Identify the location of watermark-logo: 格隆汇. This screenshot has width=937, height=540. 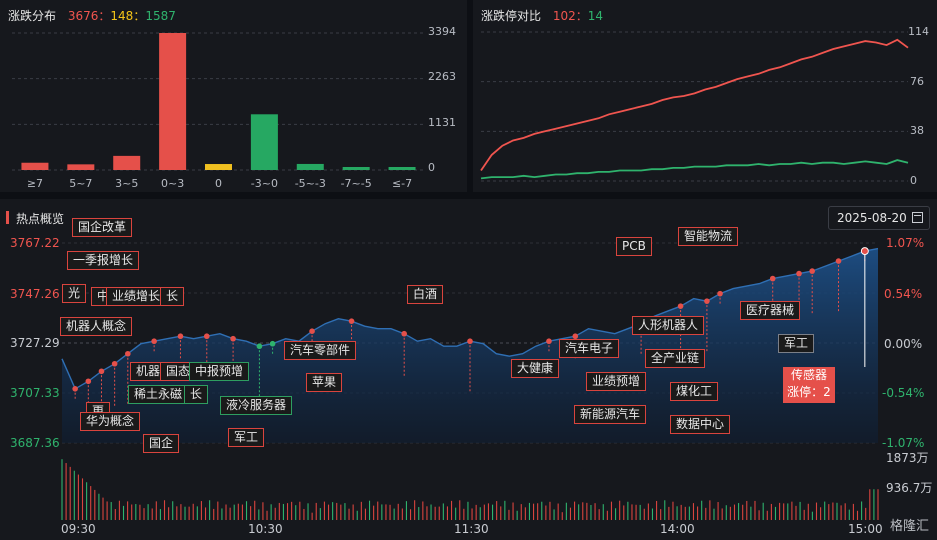
(909, 524).